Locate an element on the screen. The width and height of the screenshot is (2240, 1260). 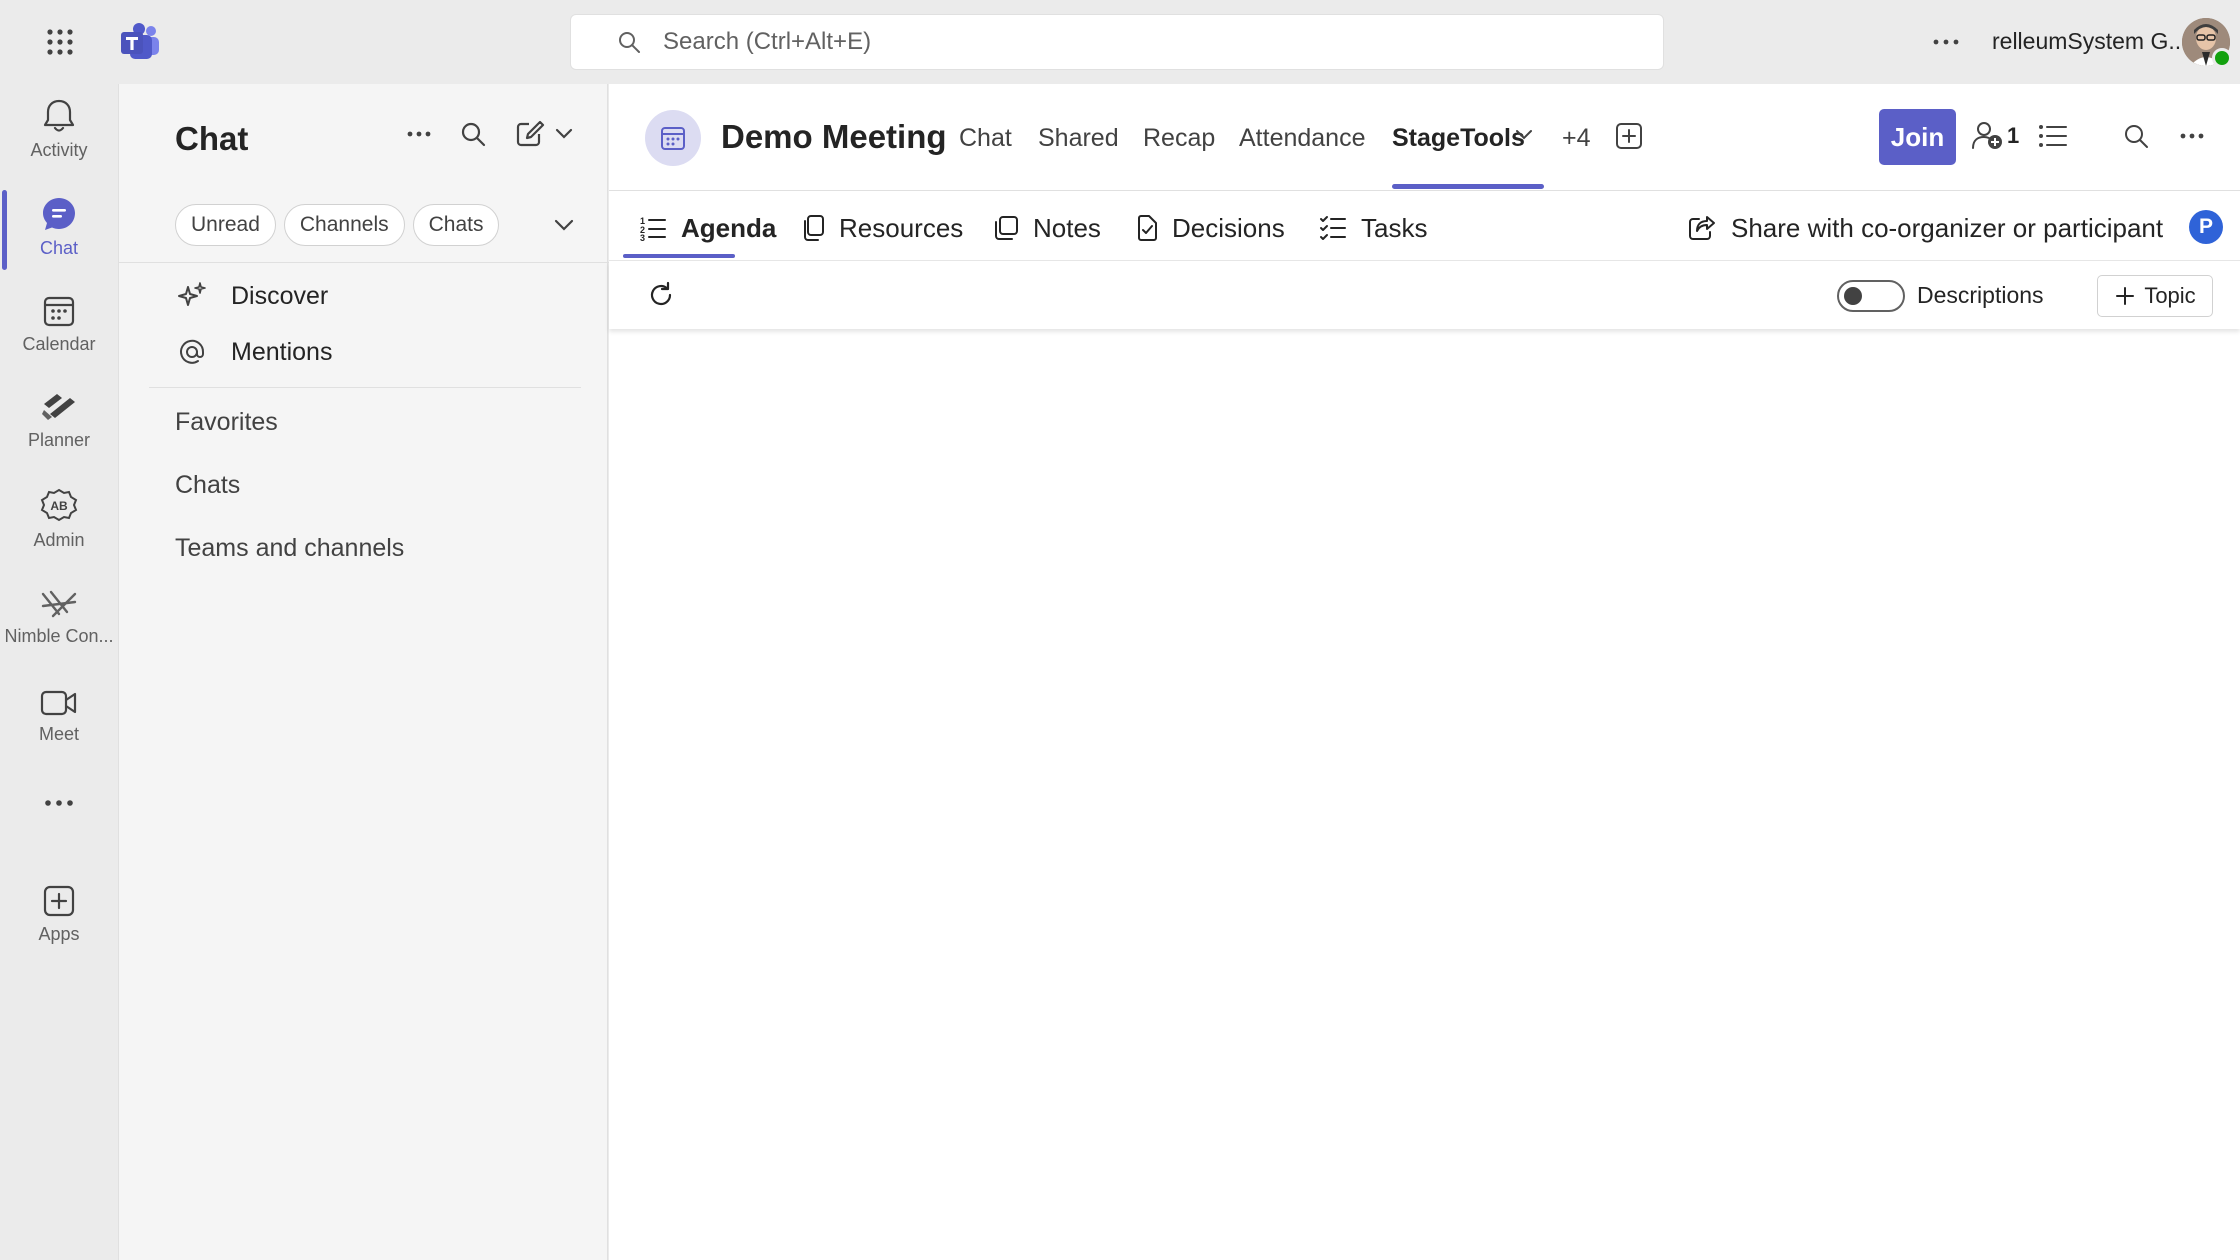
calendar-icon is located at coordinates (673, 138).